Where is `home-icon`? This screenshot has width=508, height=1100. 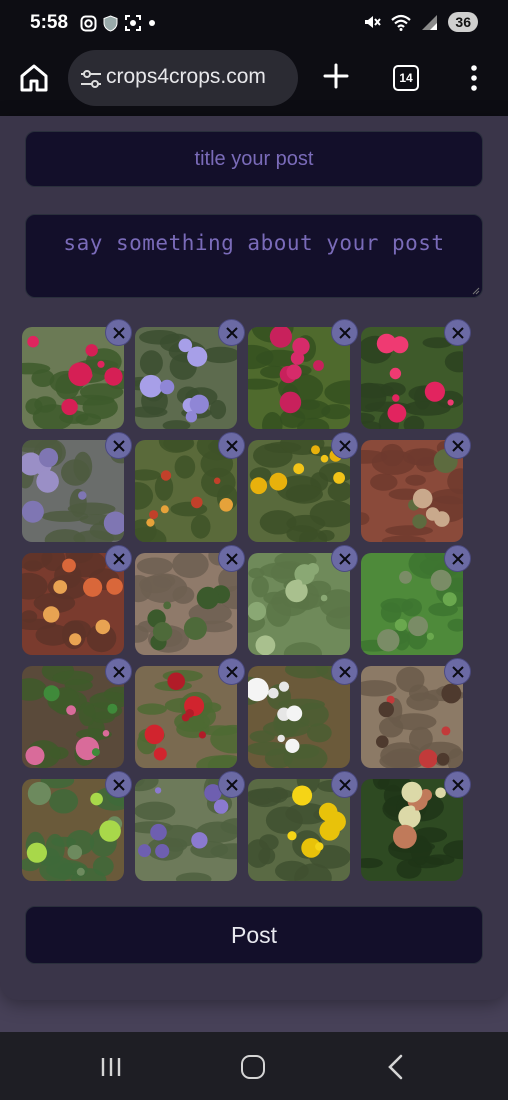
home-icon is located at coordinates (34, 78).